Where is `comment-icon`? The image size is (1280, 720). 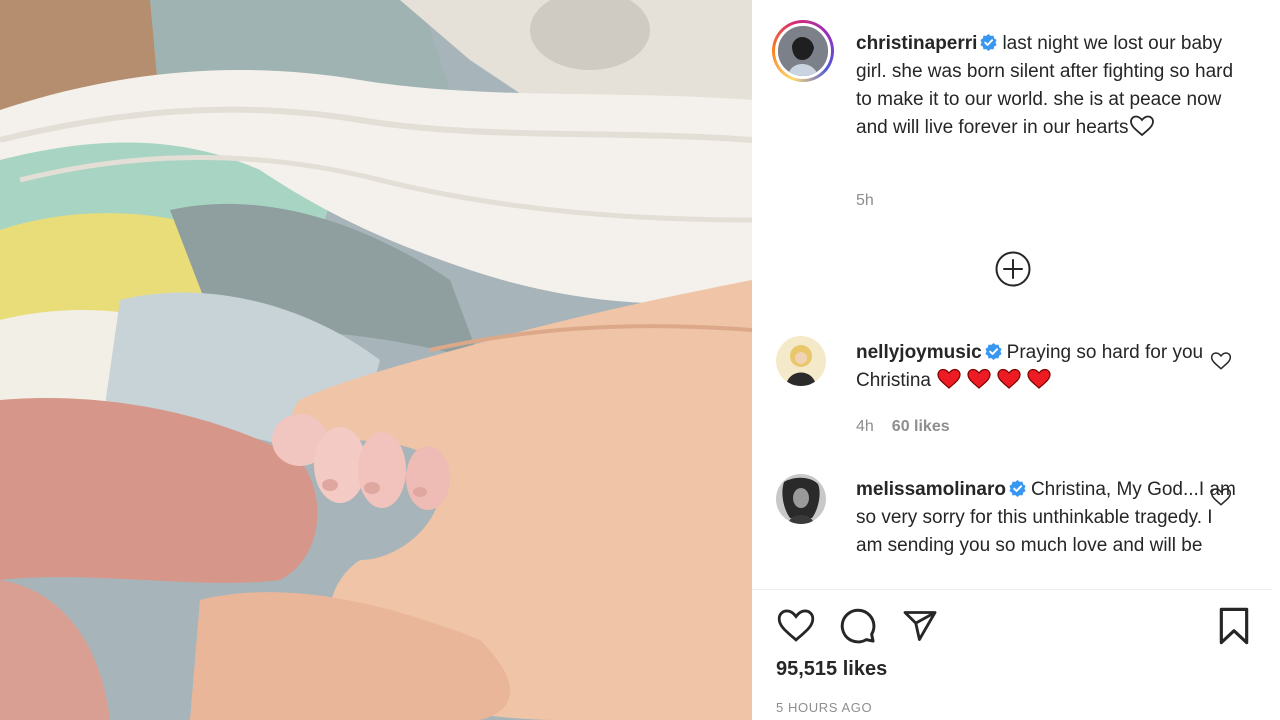
comment-icon is located at coordinates (858, 626).